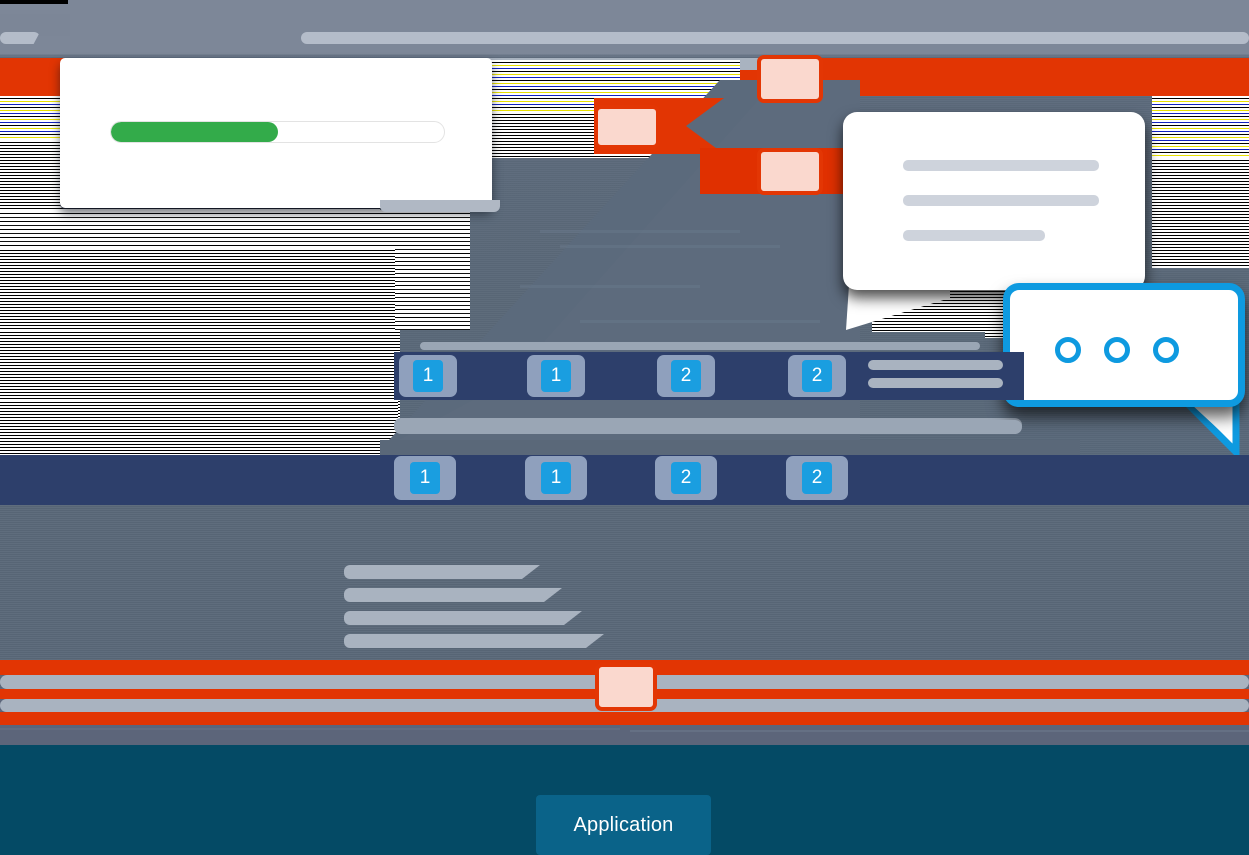  What do you see at coordinates (310, 729) in the screenshot?
I see `bottom-slate-seam` at bounding box center [310, 729].